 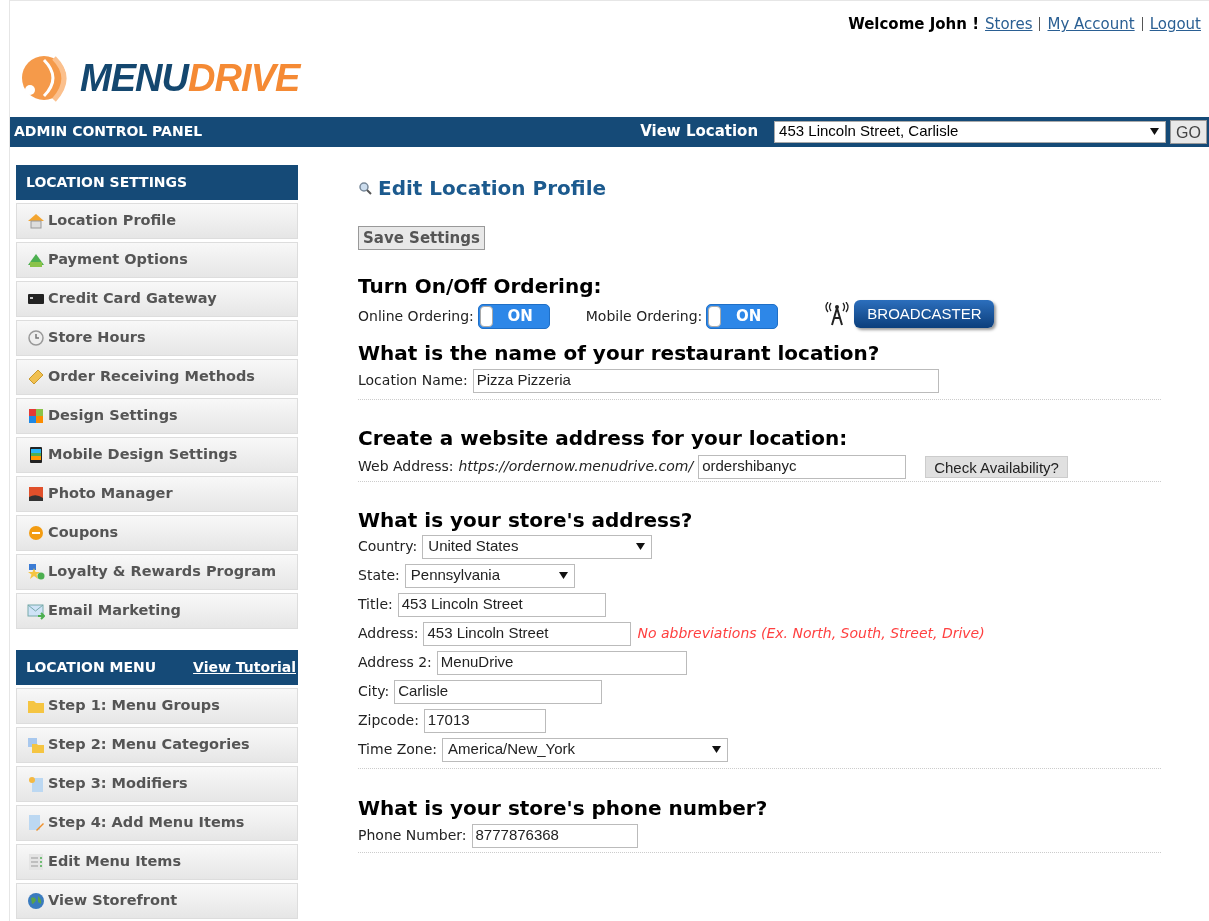 What do you see at coordinates (537, 546) in the screenshot?
I see `dropdown-field: United States` at bounding box center [537, 546].